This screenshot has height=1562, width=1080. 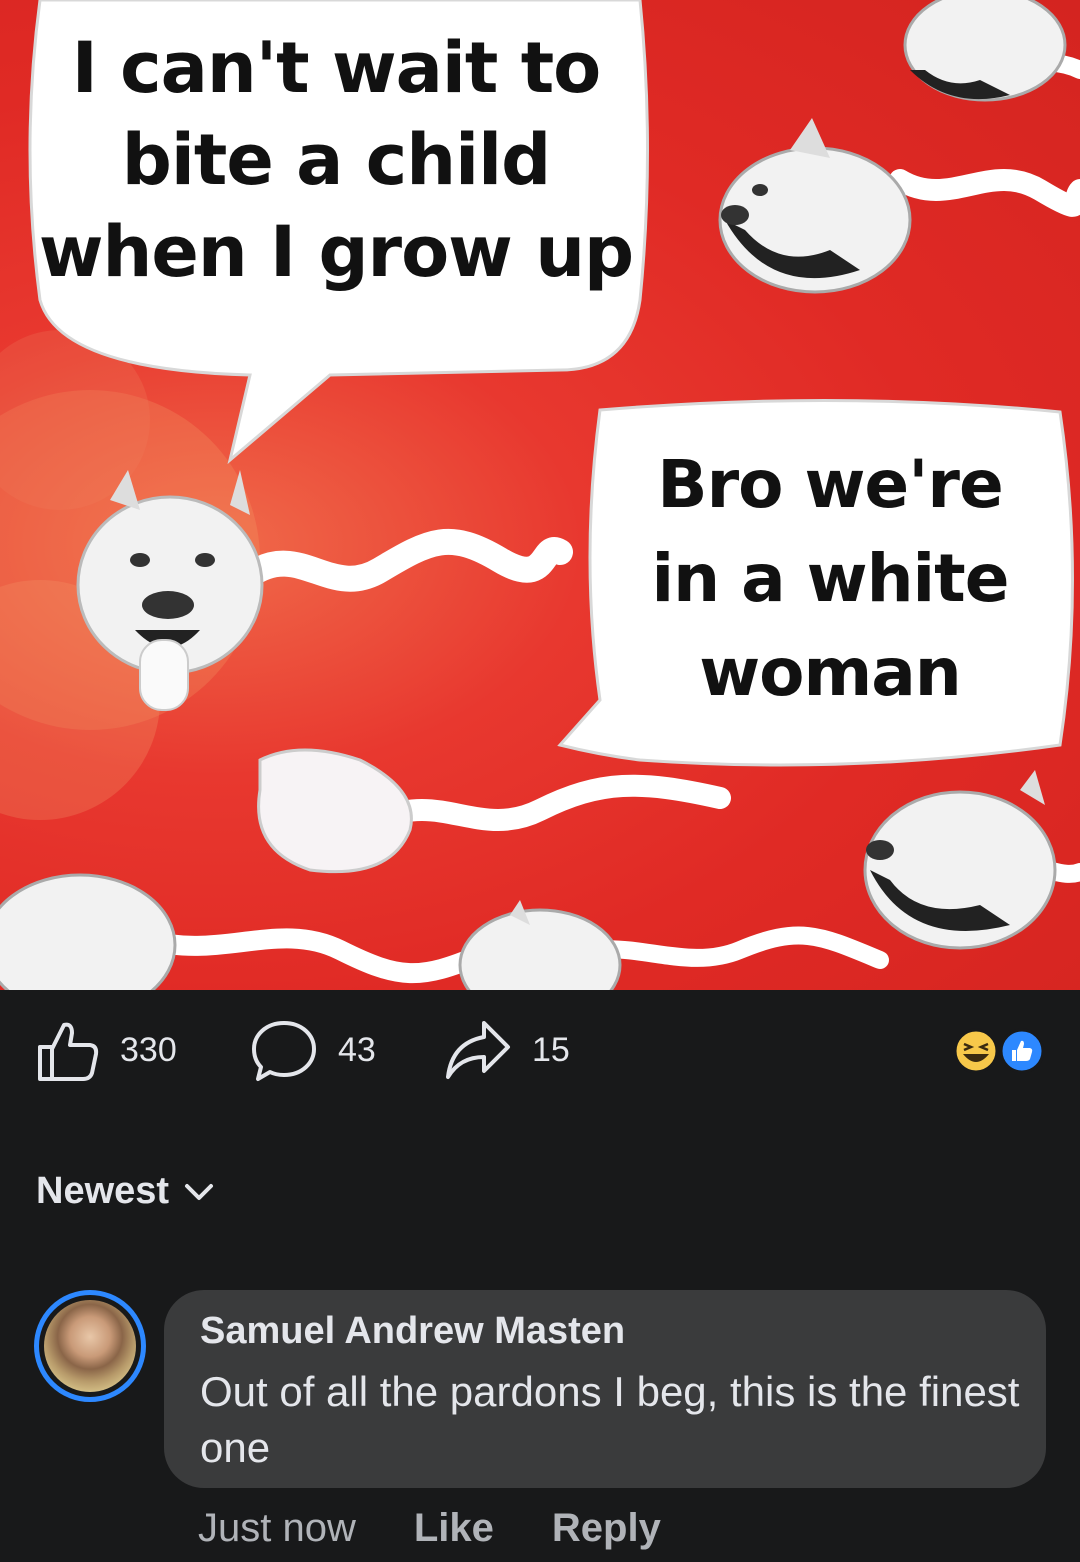 I want to click on chevron-down-icon, so click(x=199, y=1191).